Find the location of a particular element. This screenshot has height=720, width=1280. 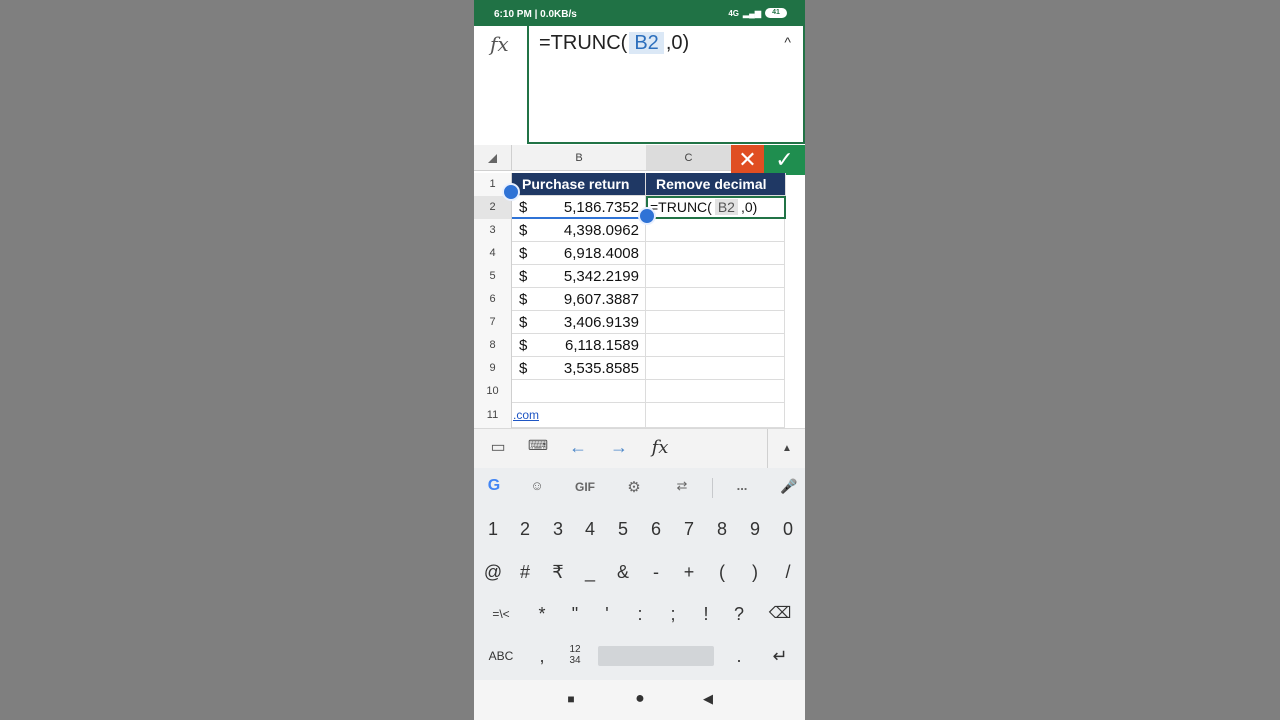

row-header-6: 6 is located at coordinates (493, 299).